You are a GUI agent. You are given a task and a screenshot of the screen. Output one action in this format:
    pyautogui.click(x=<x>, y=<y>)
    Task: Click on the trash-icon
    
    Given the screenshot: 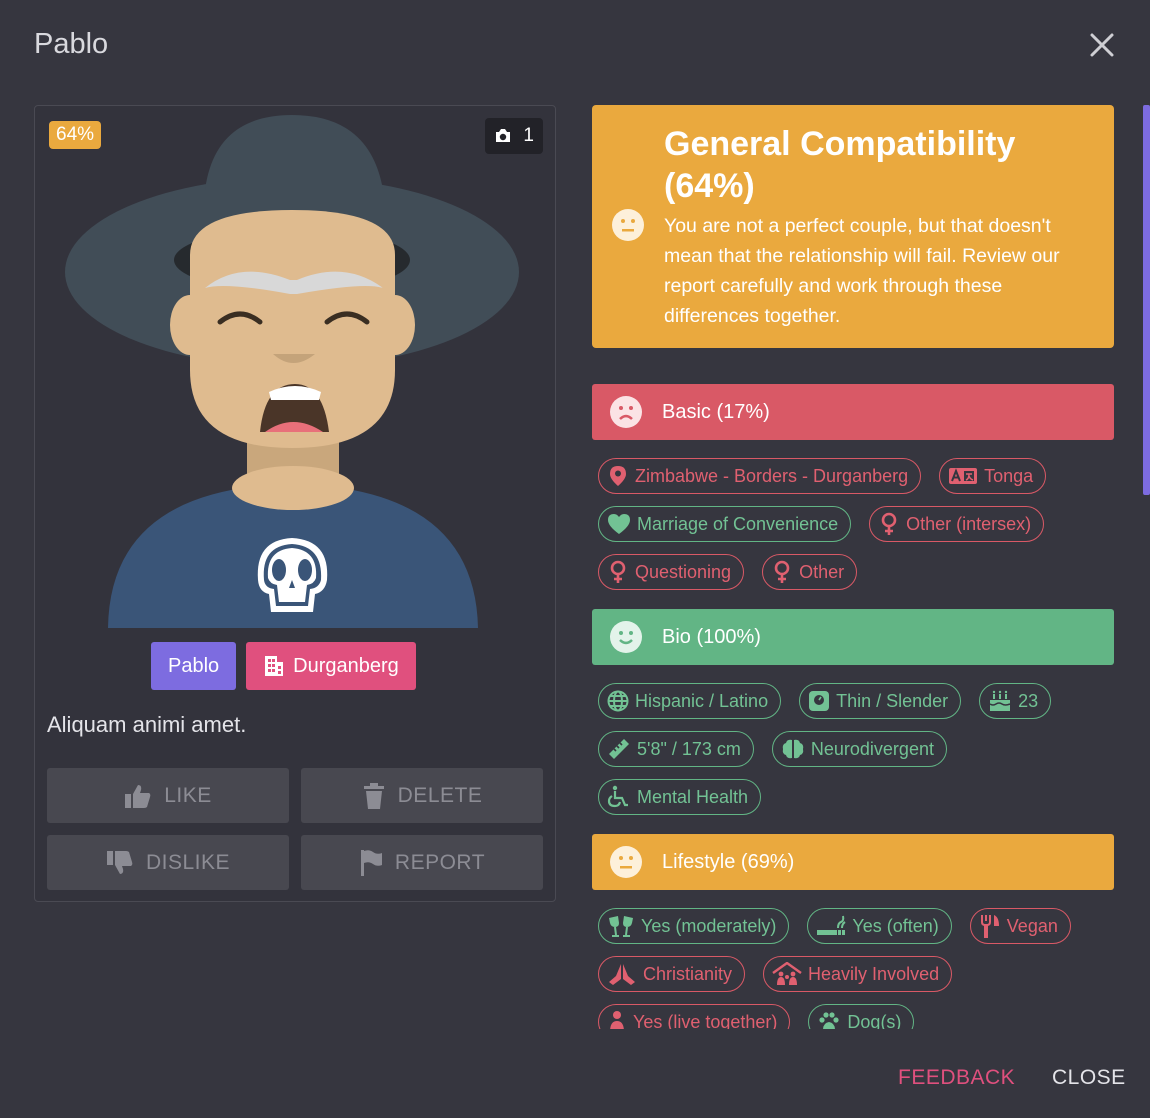 What is the action you would take?
    pyautogui.click(x=373, y=795)
    